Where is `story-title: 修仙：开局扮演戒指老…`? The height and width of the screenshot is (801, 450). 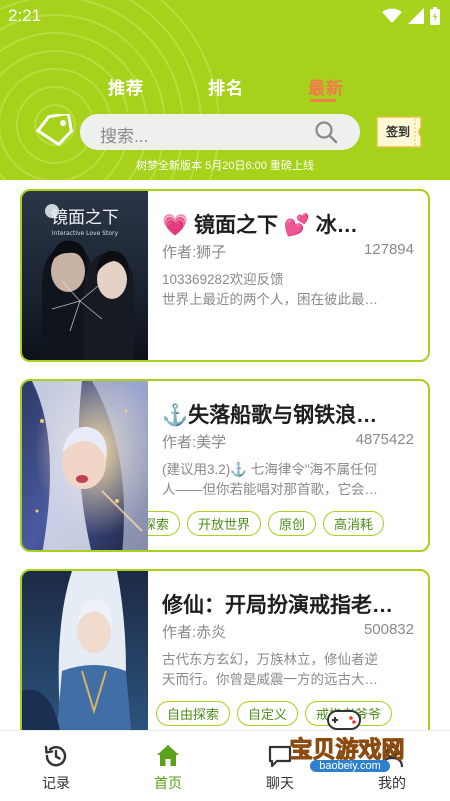
story-title: 修仙：开局扮演戒指老… is located at coordinates (277, 605).